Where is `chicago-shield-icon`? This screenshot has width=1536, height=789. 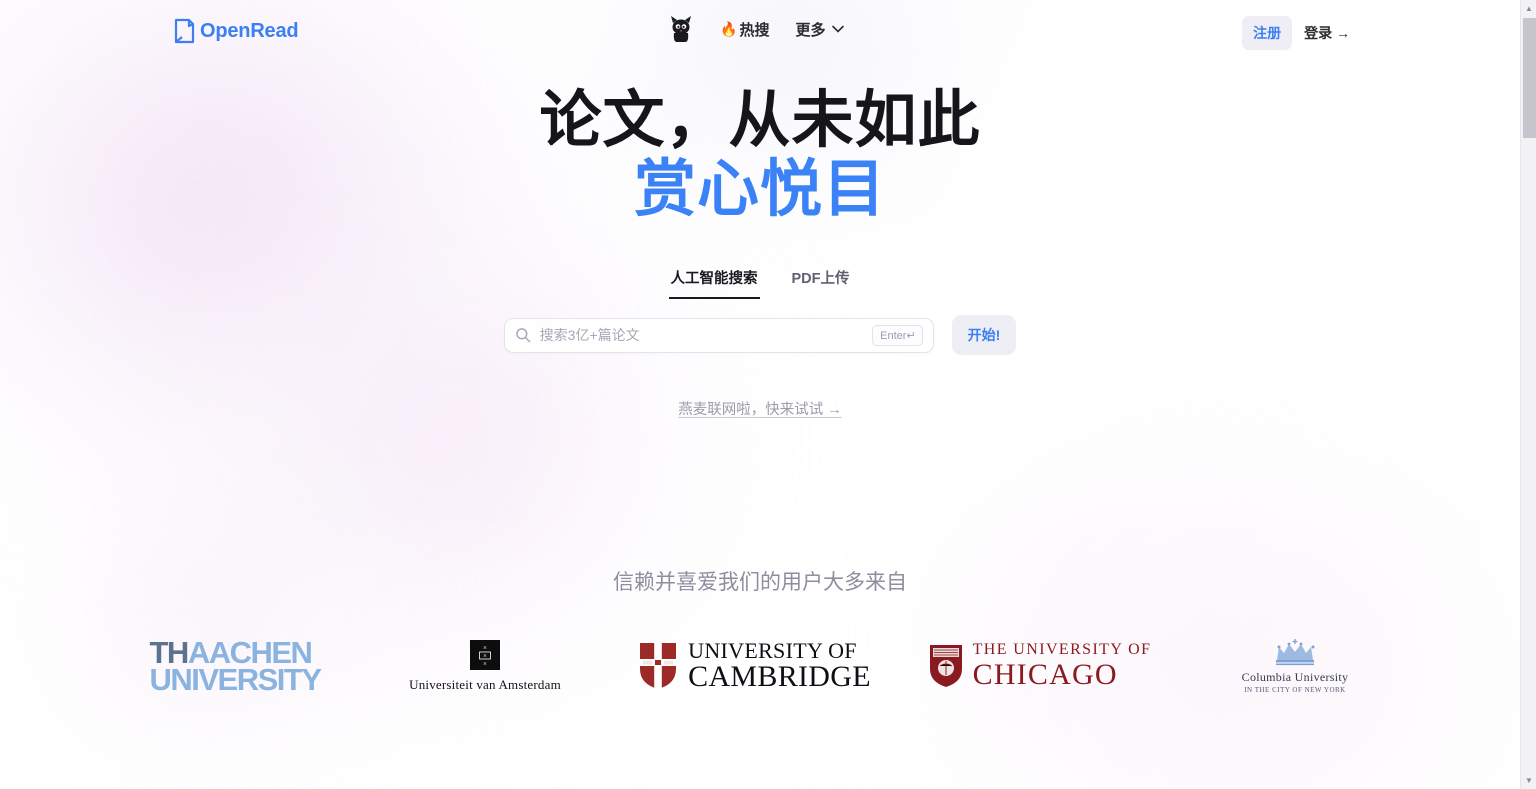
chicago-shield-icon is located at coordinates (945, 665).